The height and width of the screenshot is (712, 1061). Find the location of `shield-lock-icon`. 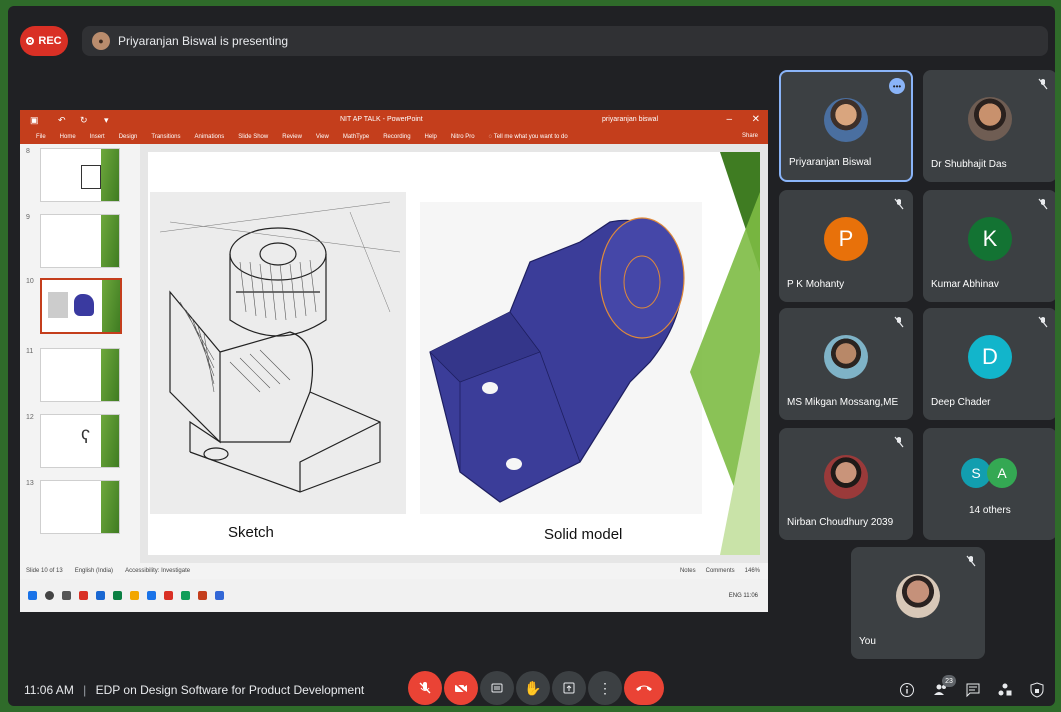

shield-lock-icon is located at coordinates (1037, 690).